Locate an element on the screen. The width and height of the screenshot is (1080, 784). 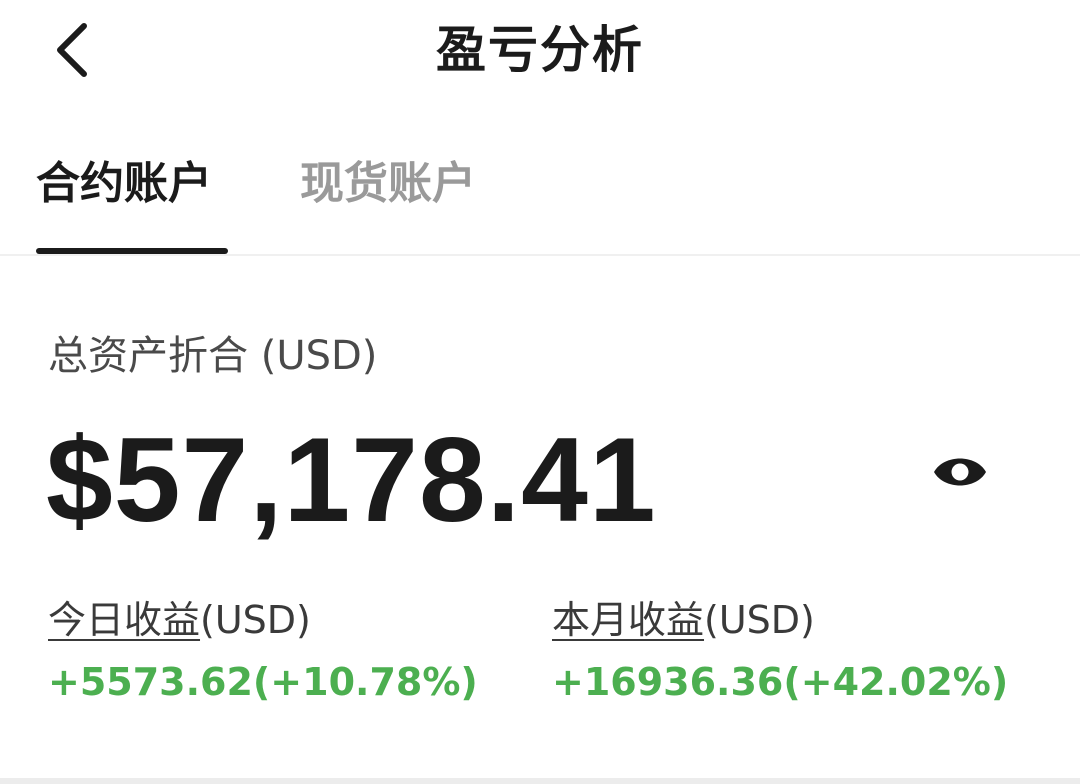
month-pnl-value: +16936.36(+42.02%) is located at coordinates (780, 682).